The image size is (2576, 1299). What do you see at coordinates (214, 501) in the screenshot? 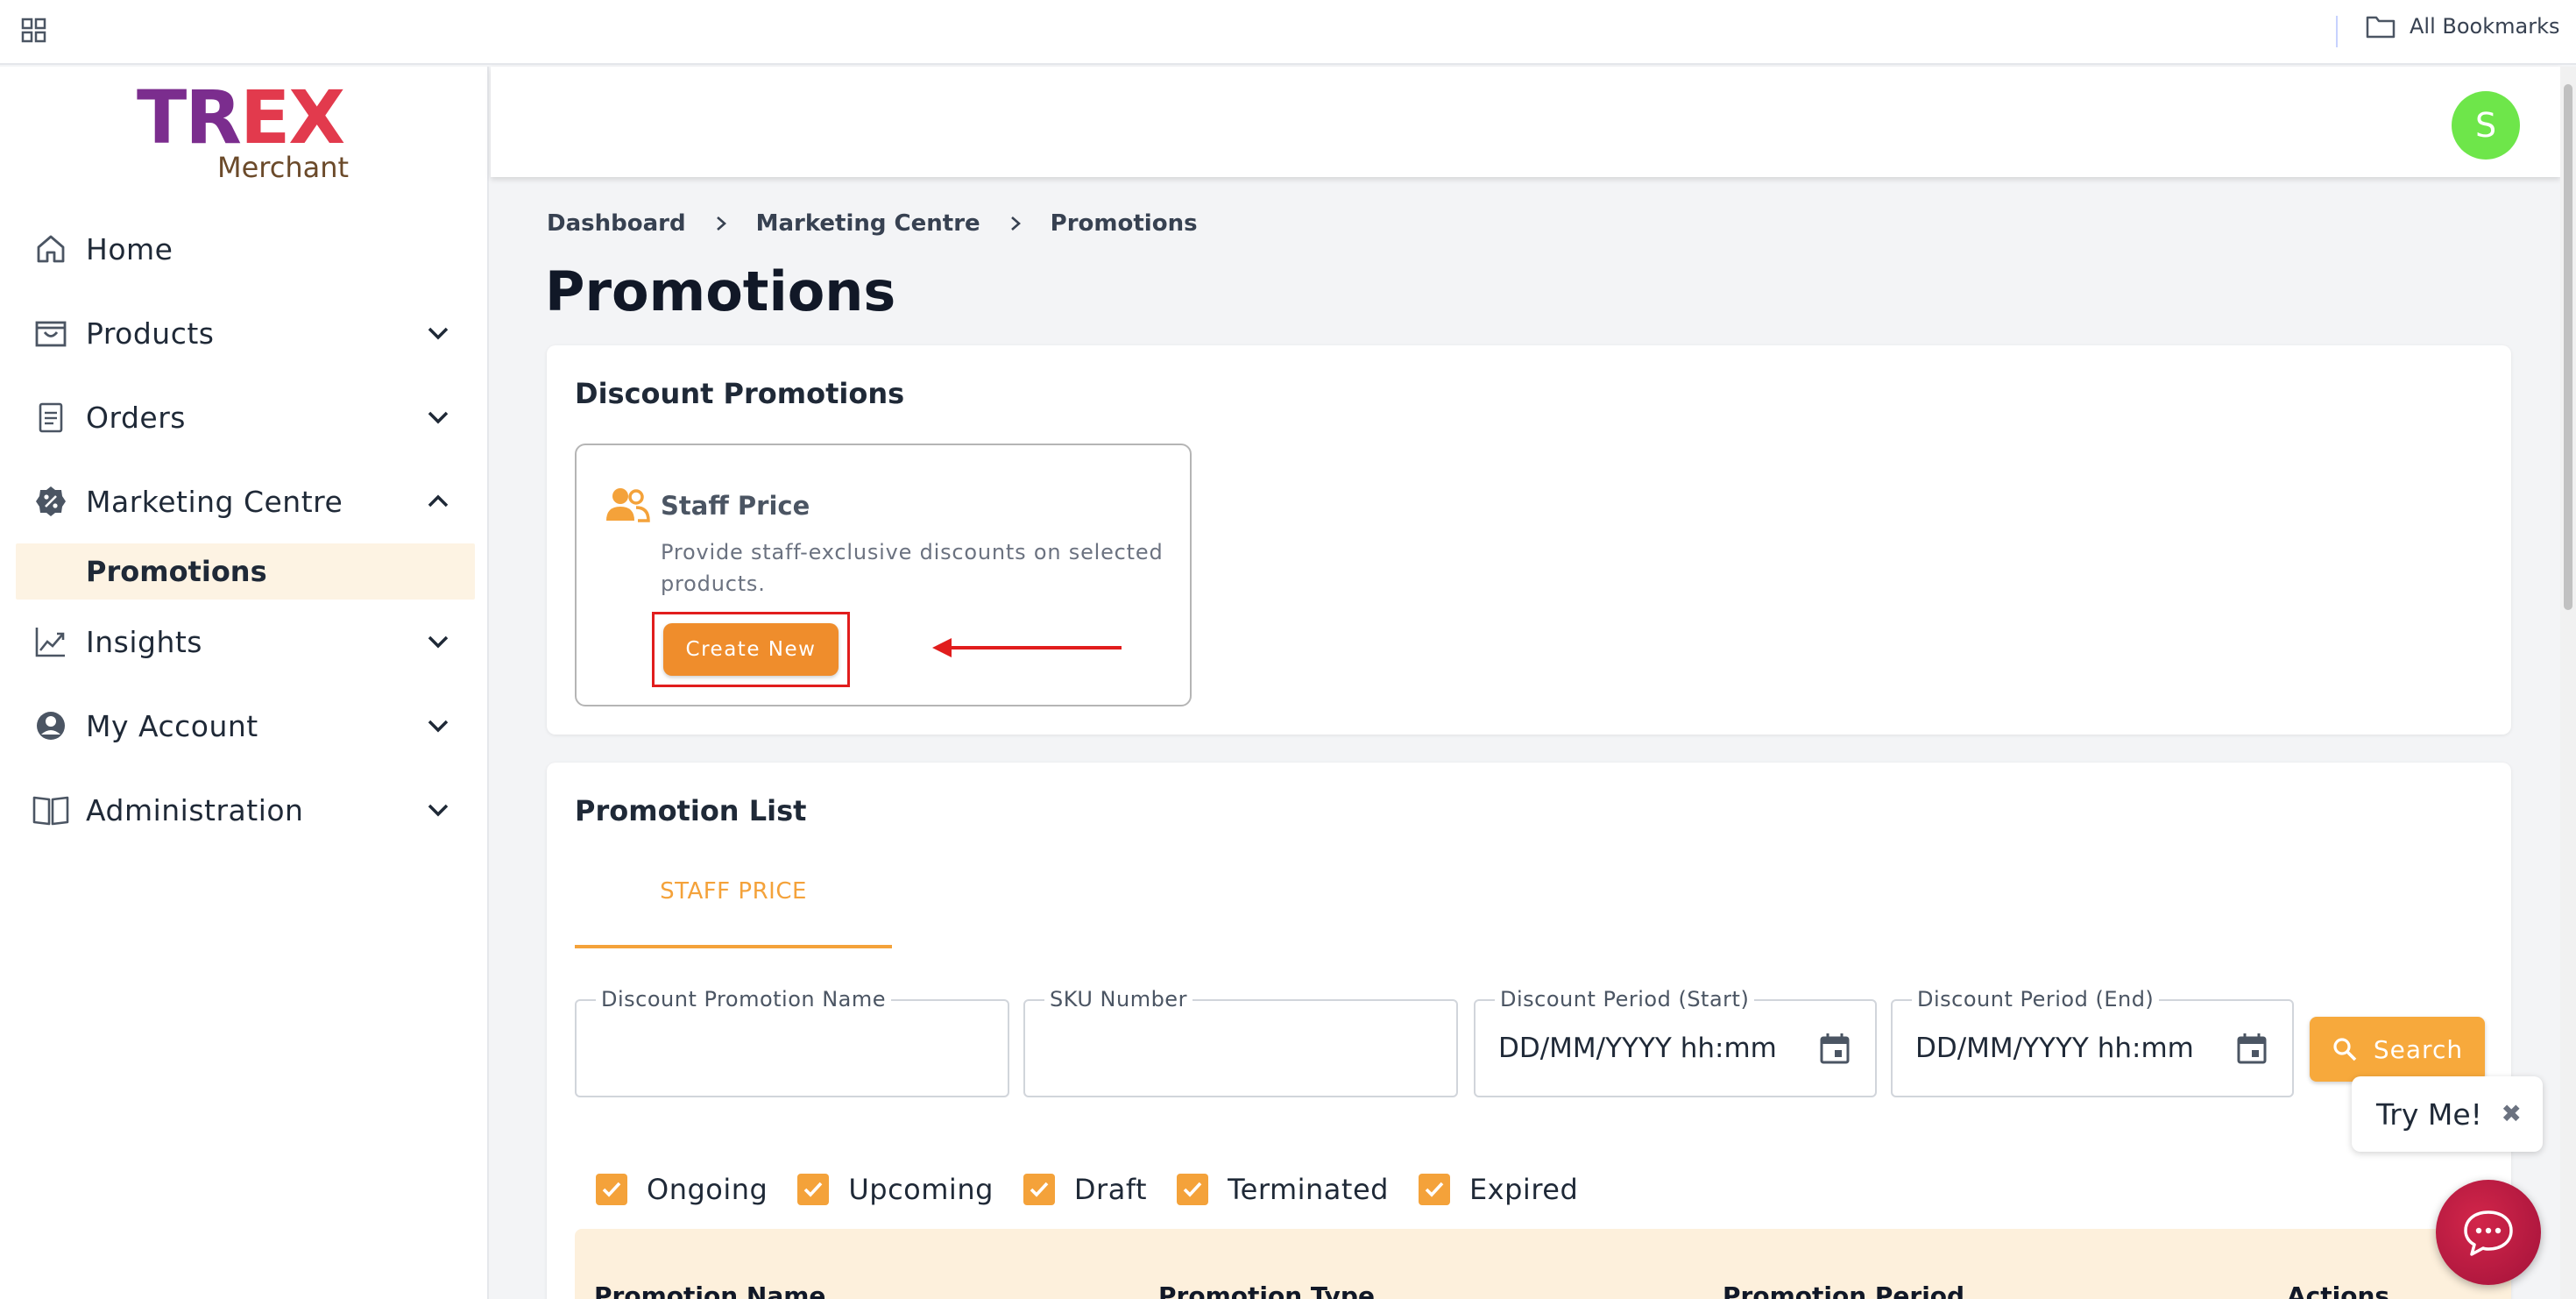
I see `sidebar-item-label: Marketing Centre` at bounding box center [214, 501].